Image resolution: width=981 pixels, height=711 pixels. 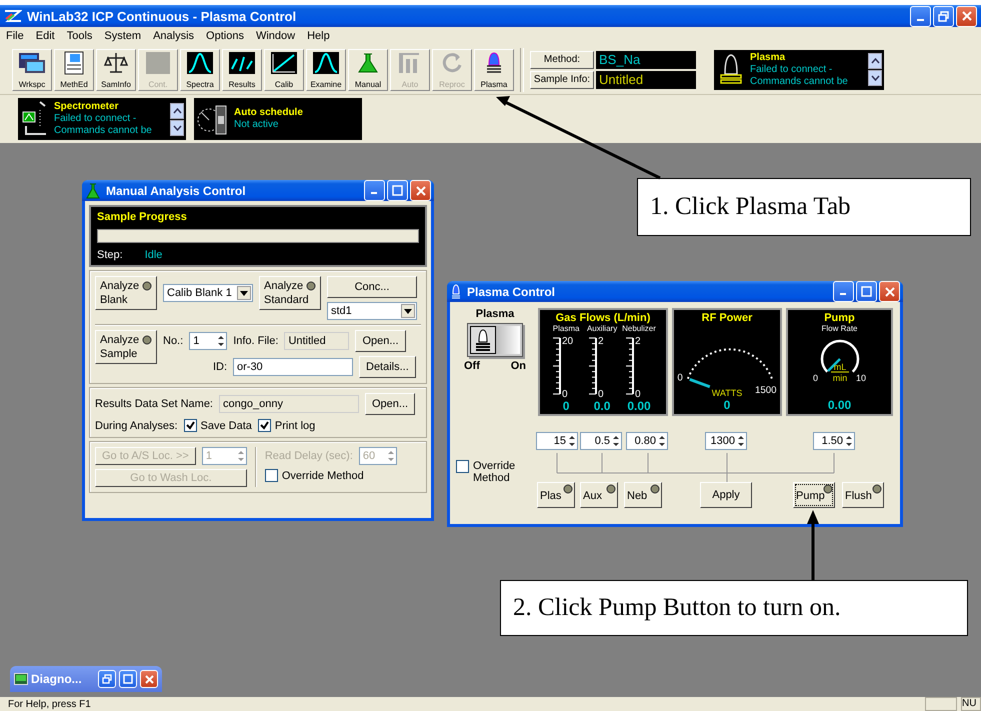 What do you see at coordinates (646, 79) in the screenshot?
I see `field-value: Untitled` at bounding box center [646, 79].